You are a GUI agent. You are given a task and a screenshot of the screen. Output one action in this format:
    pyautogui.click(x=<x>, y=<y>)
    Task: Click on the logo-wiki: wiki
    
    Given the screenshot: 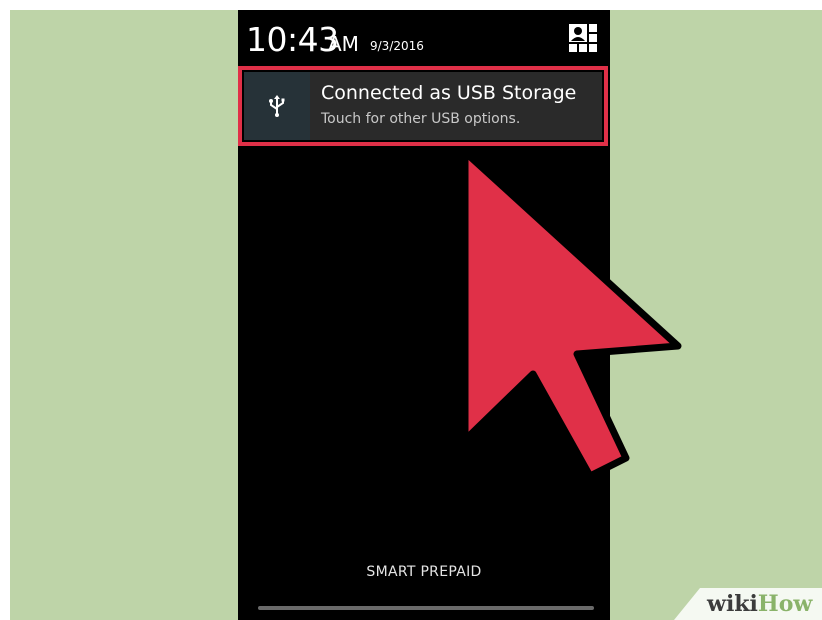 What is the action you would take?
    pyautogui.click(x=732, y=604)
    